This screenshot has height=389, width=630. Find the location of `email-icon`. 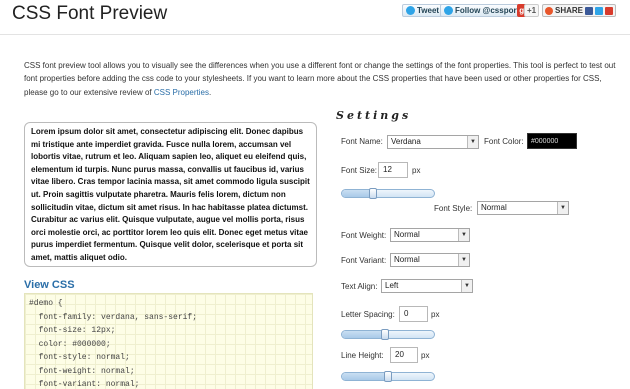

email-icon is located at coordinates (609, 10).